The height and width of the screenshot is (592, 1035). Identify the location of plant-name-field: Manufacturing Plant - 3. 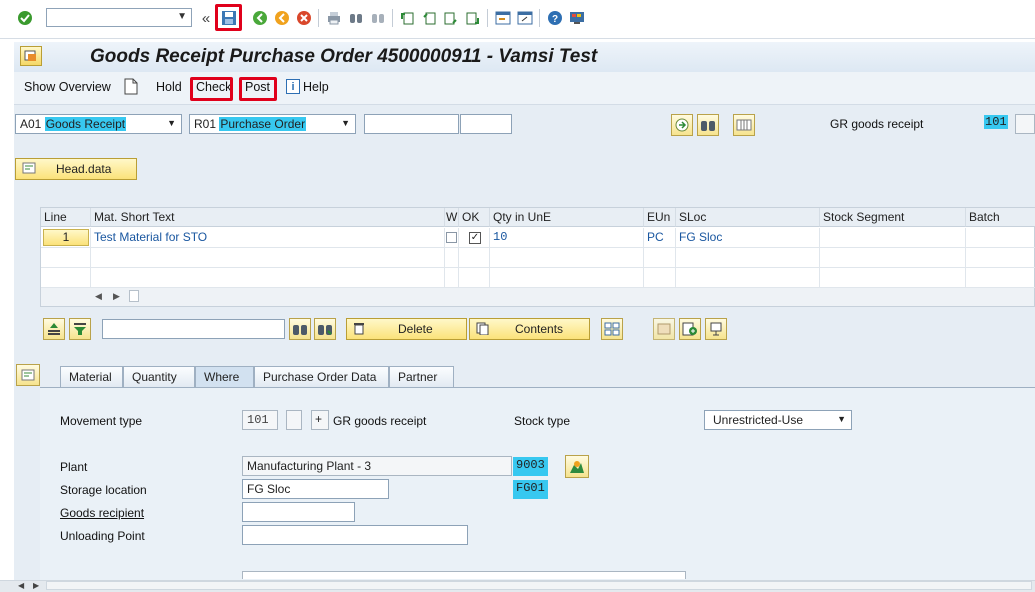
(377, 466).